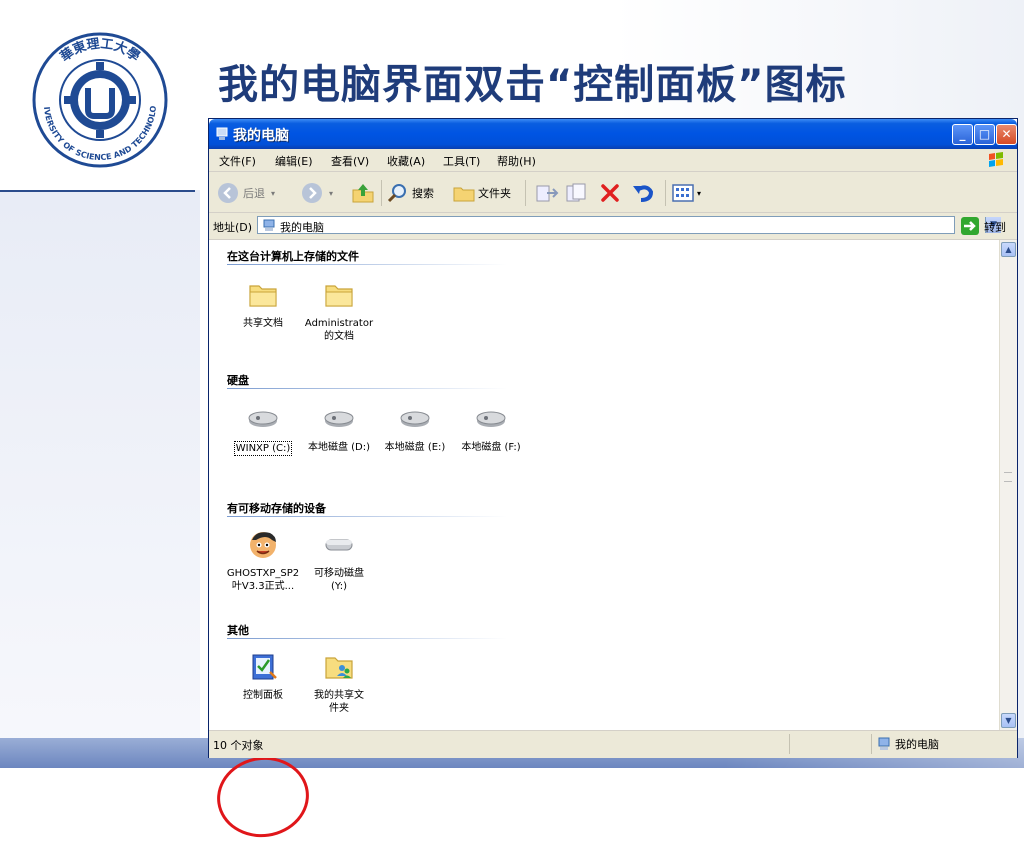 Image resolution: width=1024 pixels, height=843 pixels. I want to click on copy-to-icon, so click(576, 192).